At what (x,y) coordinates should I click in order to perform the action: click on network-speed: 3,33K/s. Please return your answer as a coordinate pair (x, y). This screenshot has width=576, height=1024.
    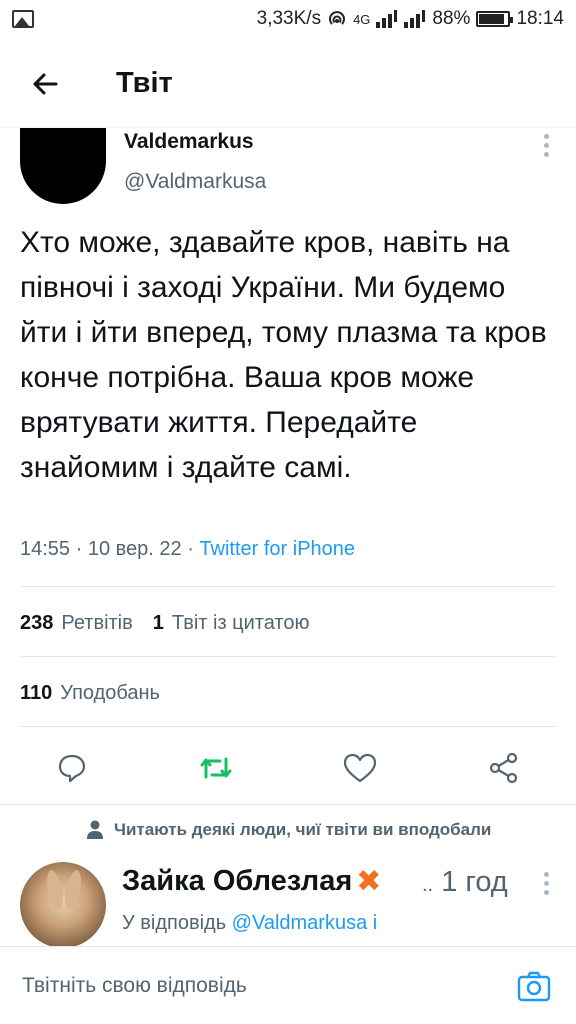
    Looking at the image, I should click on (289, 18).